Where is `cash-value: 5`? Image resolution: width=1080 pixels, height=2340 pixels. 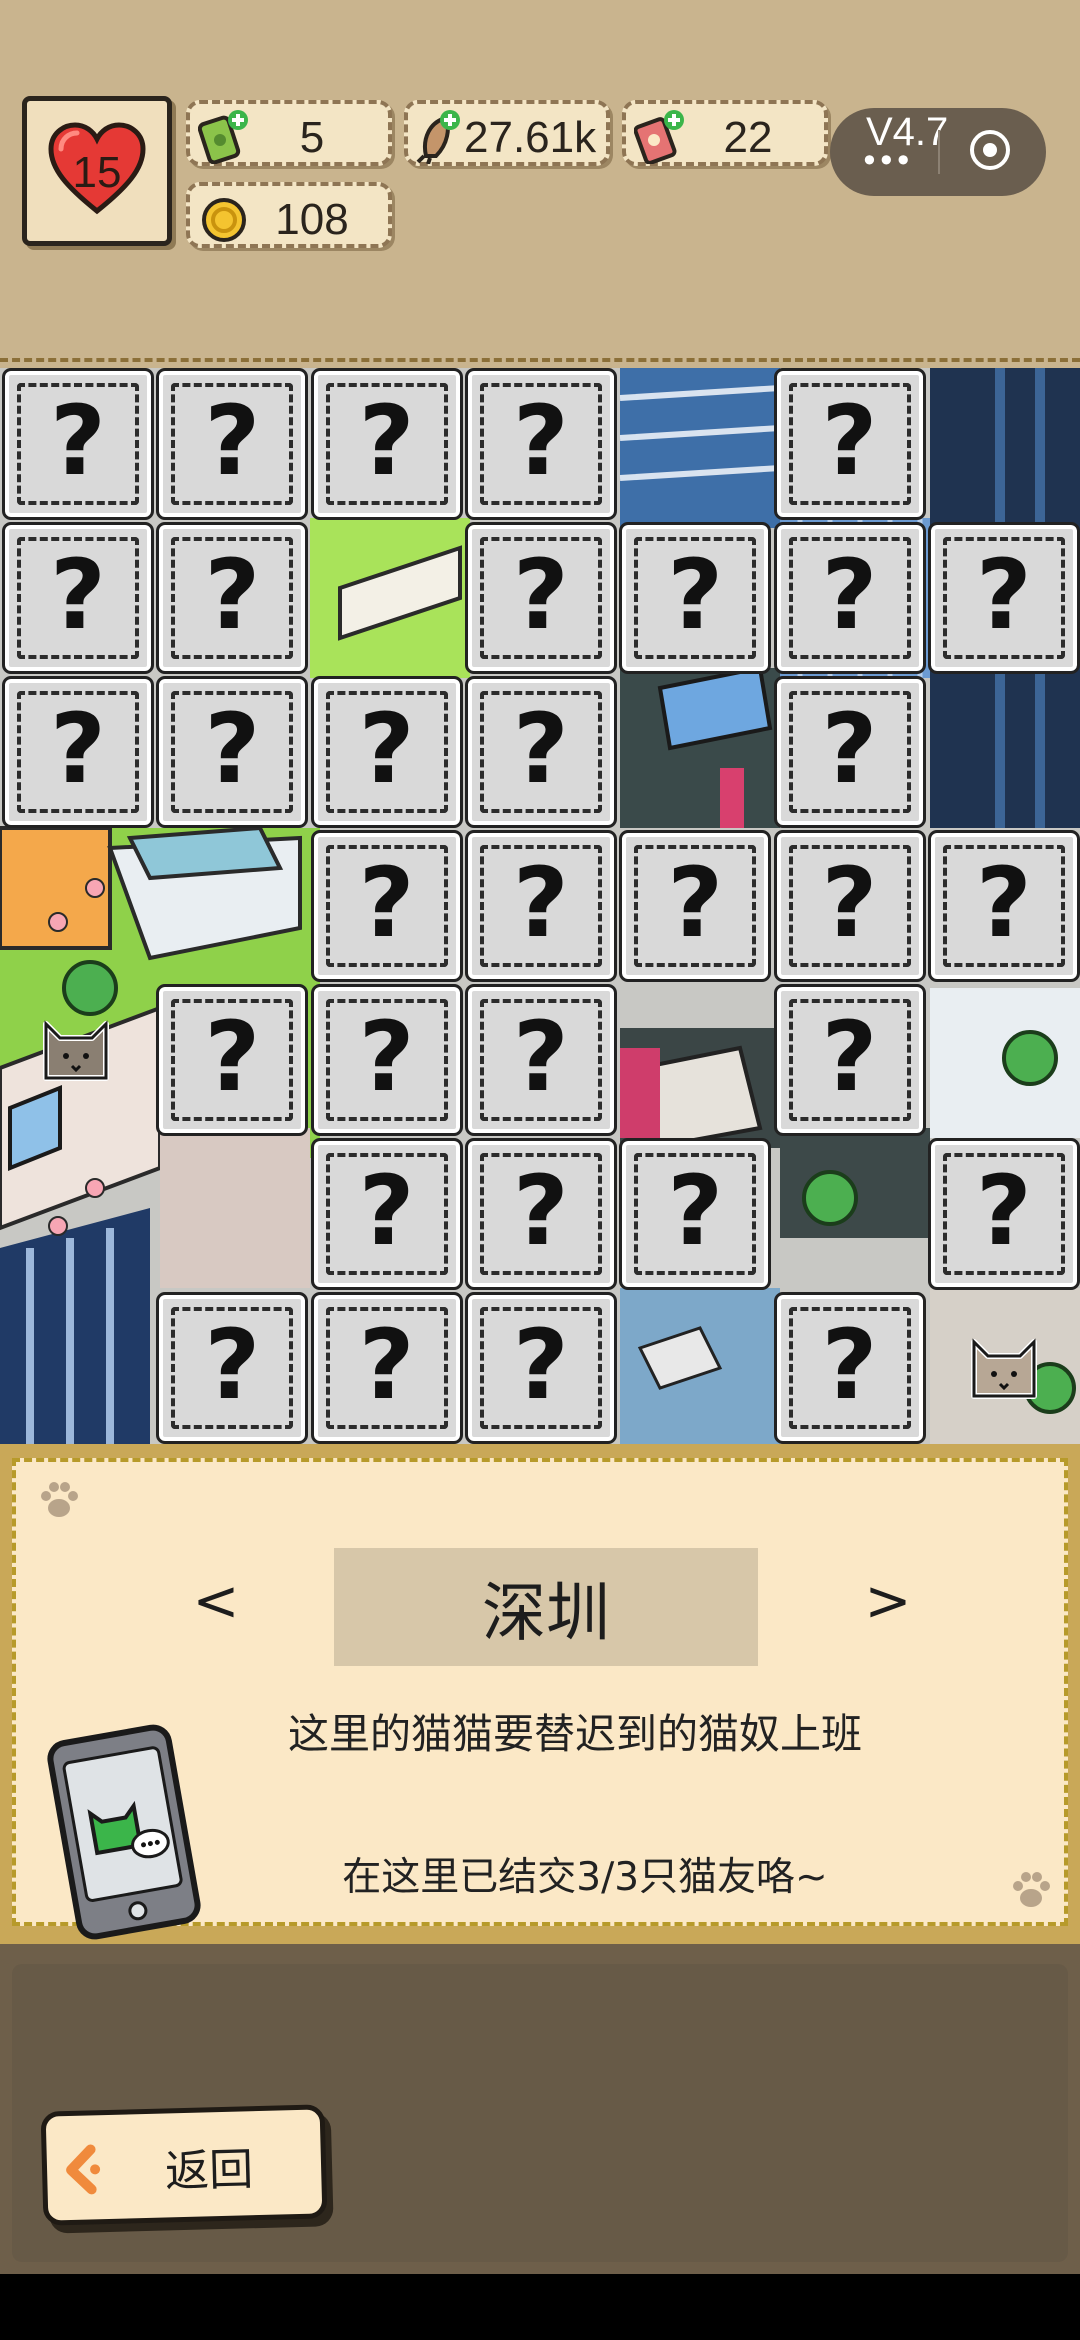 cash-value: 5 is located at coordinates (312, 137).